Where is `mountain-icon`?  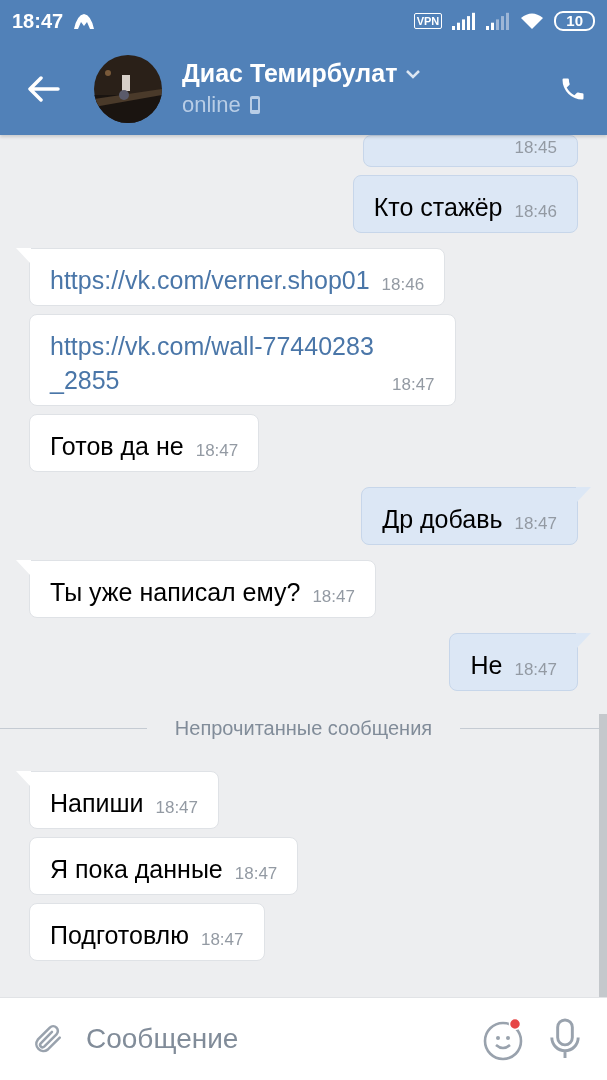 mountain-icon is located at coordinates (84, 21).